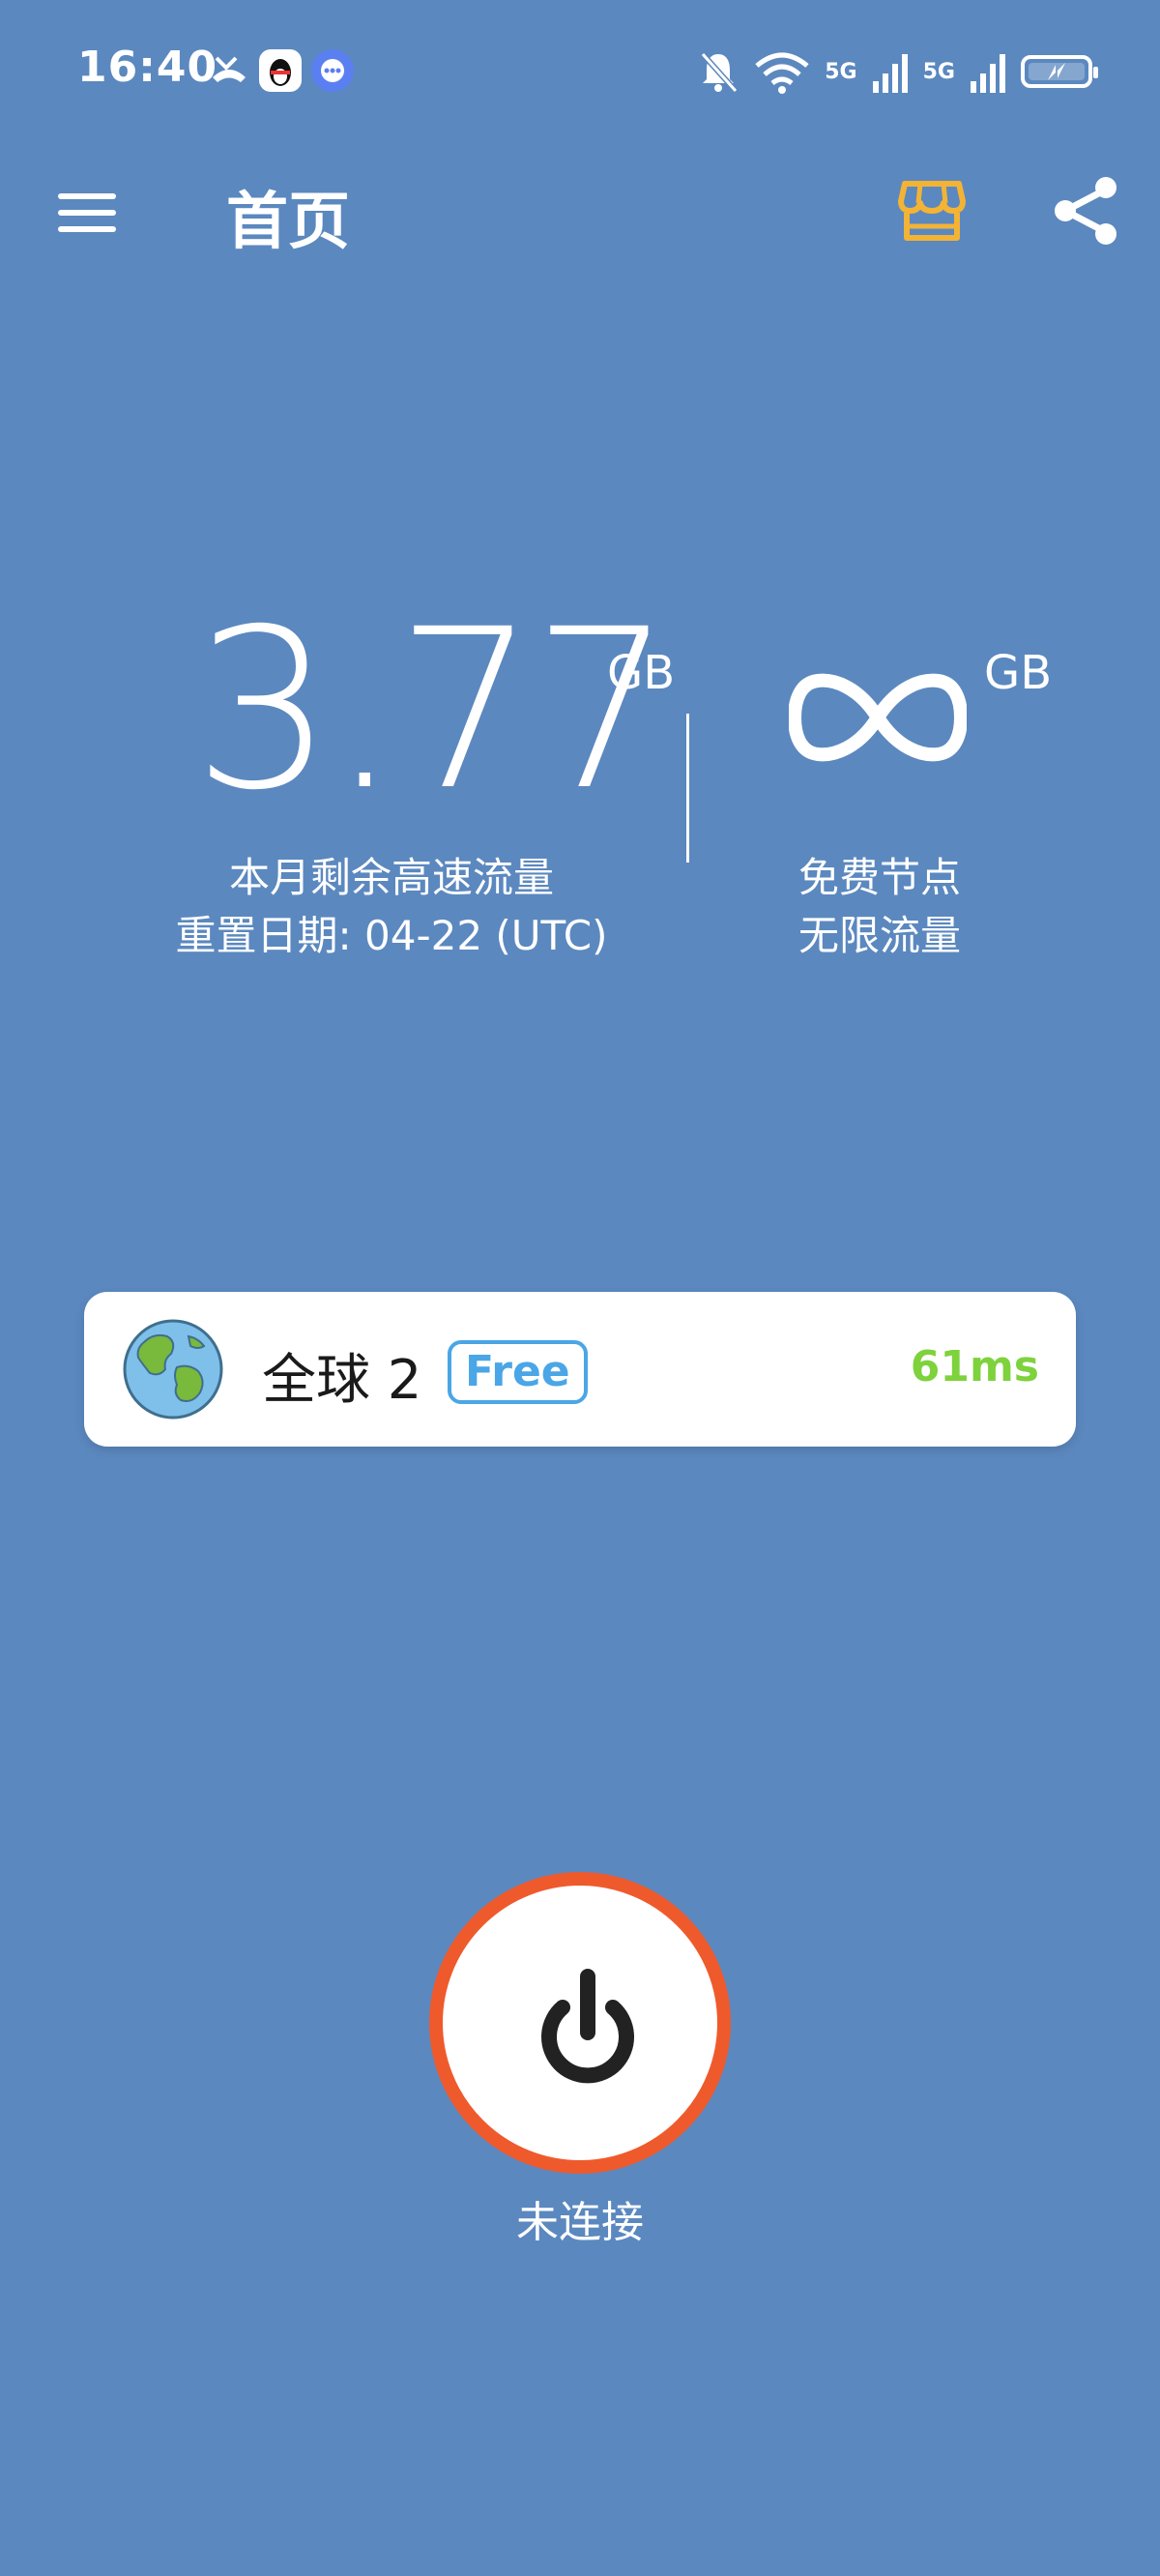  Describe the element at coordinates (88, 213) in the screenshot. I see `menu-icon` at that location.